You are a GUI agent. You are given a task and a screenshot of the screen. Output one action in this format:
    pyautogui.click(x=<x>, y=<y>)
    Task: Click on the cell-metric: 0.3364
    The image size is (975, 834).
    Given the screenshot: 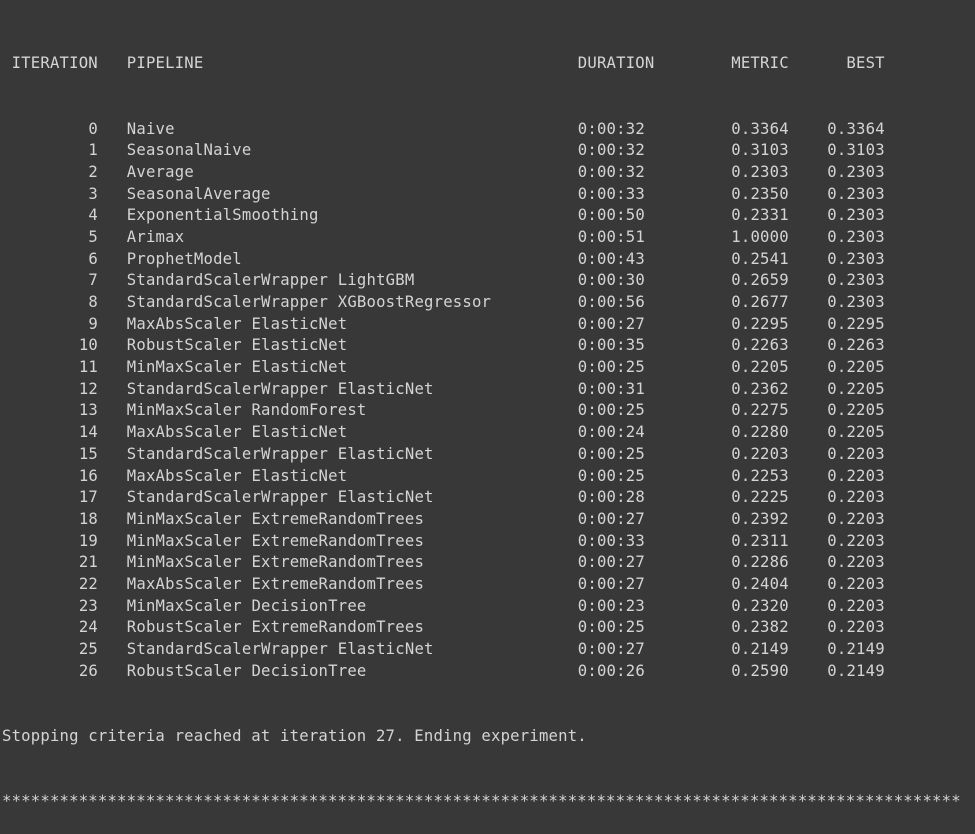 What is the action you would take?
    pyautogui.click(x=760, y=128)
    